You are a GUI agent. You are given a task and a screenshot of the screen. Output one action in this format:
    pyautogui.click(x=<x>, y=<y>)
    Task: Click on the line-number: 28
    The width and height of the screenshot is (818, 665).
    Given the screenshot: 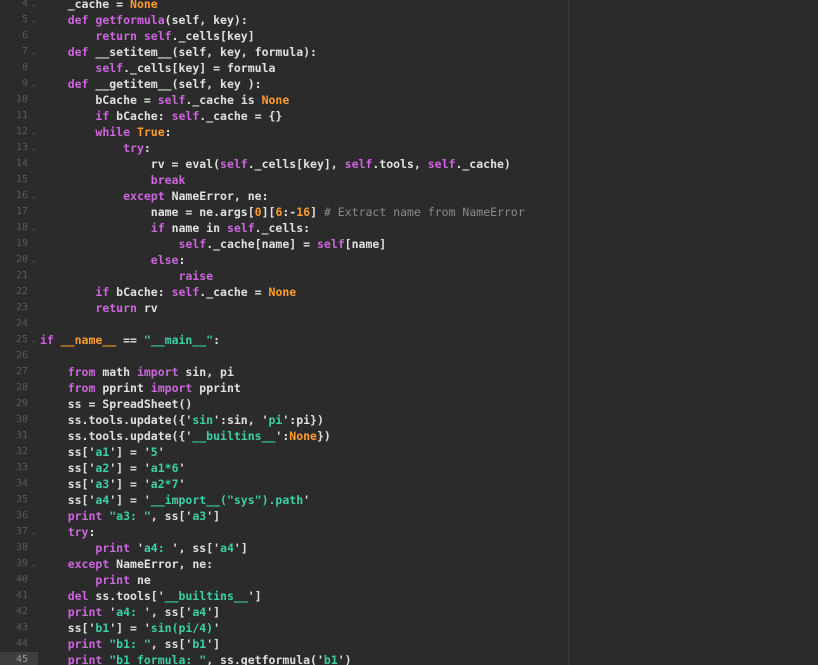 What is the action you would take?
    pyautogui.click(x=21, y=387)
    